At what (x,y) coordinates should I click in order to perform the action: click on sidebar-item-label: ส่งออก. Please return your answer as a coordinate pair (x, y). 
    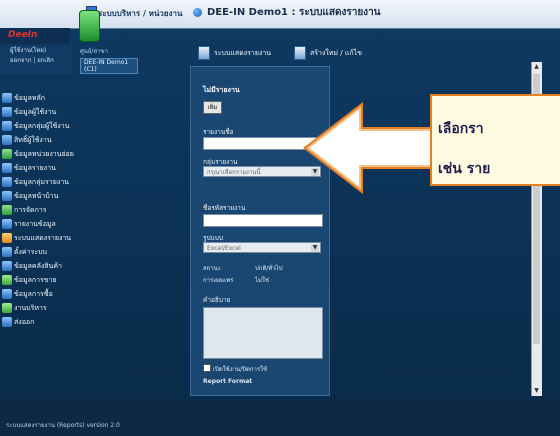
    Looking at the image, I should click on (24, 322).